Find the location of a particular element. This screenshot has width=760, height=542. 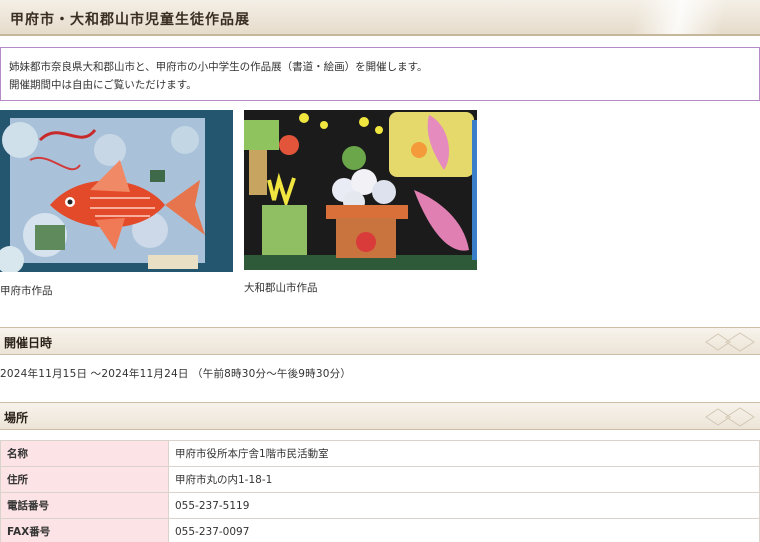

row-key-address: 住所 is located at coordinates (84, 479).